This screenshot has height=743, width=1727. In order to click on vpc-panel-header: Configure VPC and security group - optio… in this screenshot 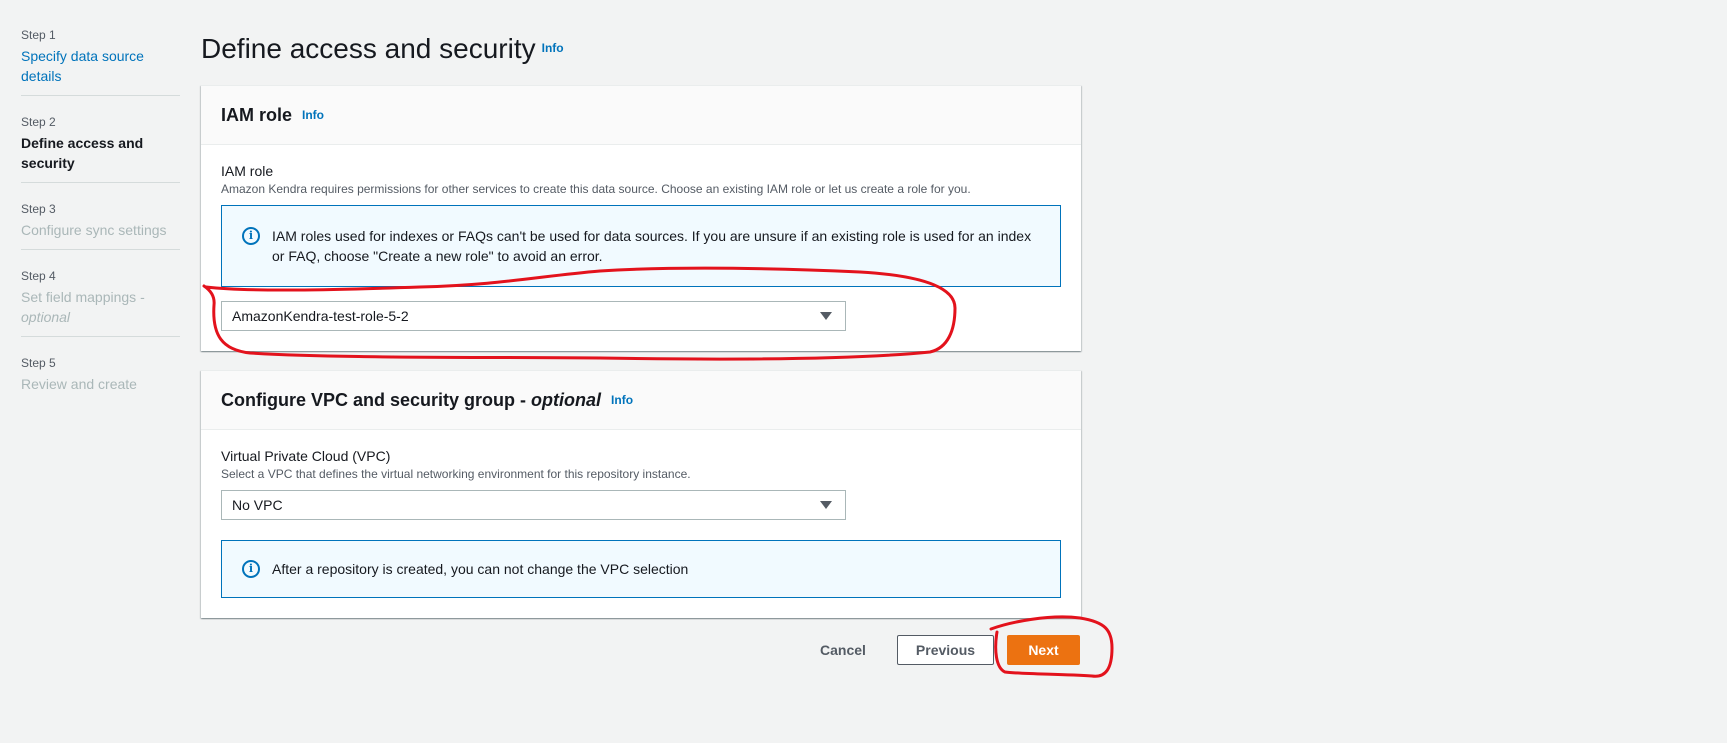, I will do `click(641, 400)`.